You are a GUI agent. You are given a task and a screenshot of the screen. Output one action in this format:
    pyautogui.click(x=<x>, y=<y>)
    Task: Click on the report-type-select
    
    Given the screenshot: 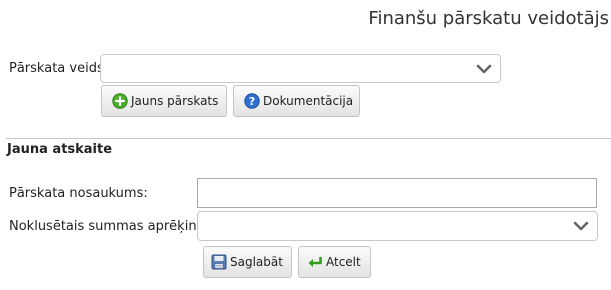 What is the action you would take?
    pyautogui.click(x=300, y=68)
    